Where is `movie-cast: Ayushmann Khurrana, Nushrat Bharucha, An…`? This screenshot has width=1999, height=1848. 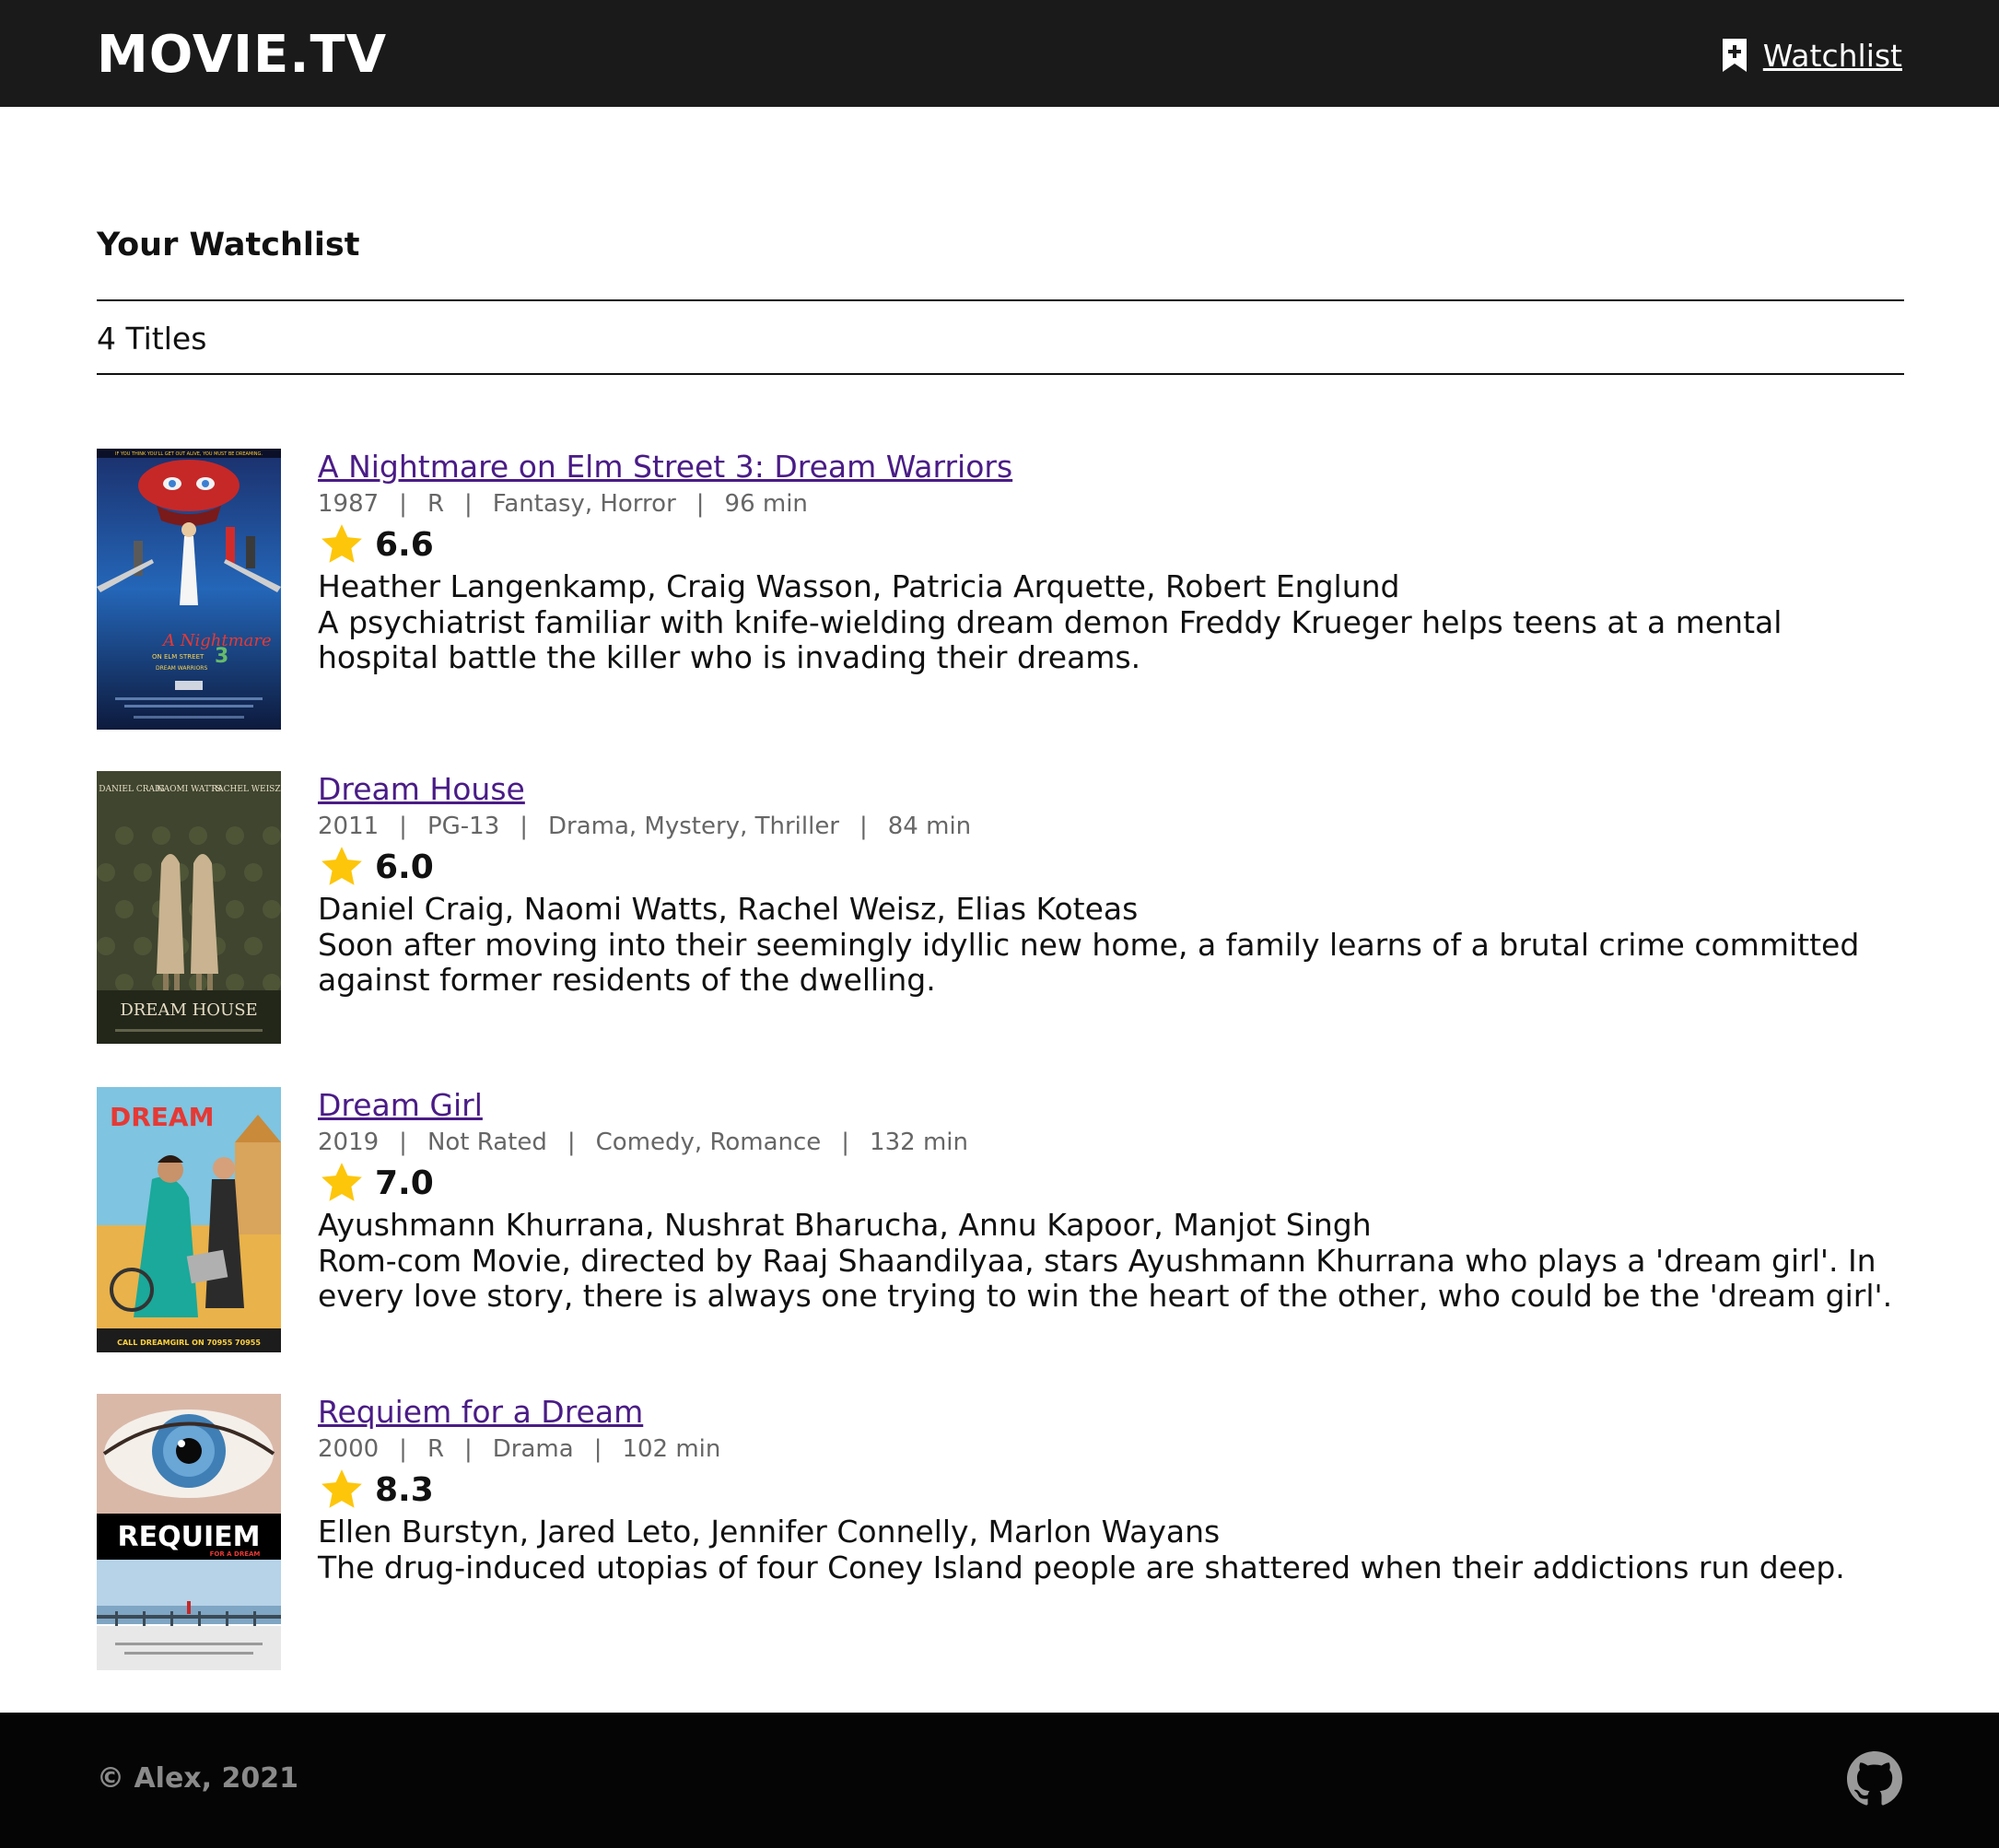
movie-cast: Ayushmann Khurrana, Nushrat Bharucha, An… is located at coordinates (845, 1225).